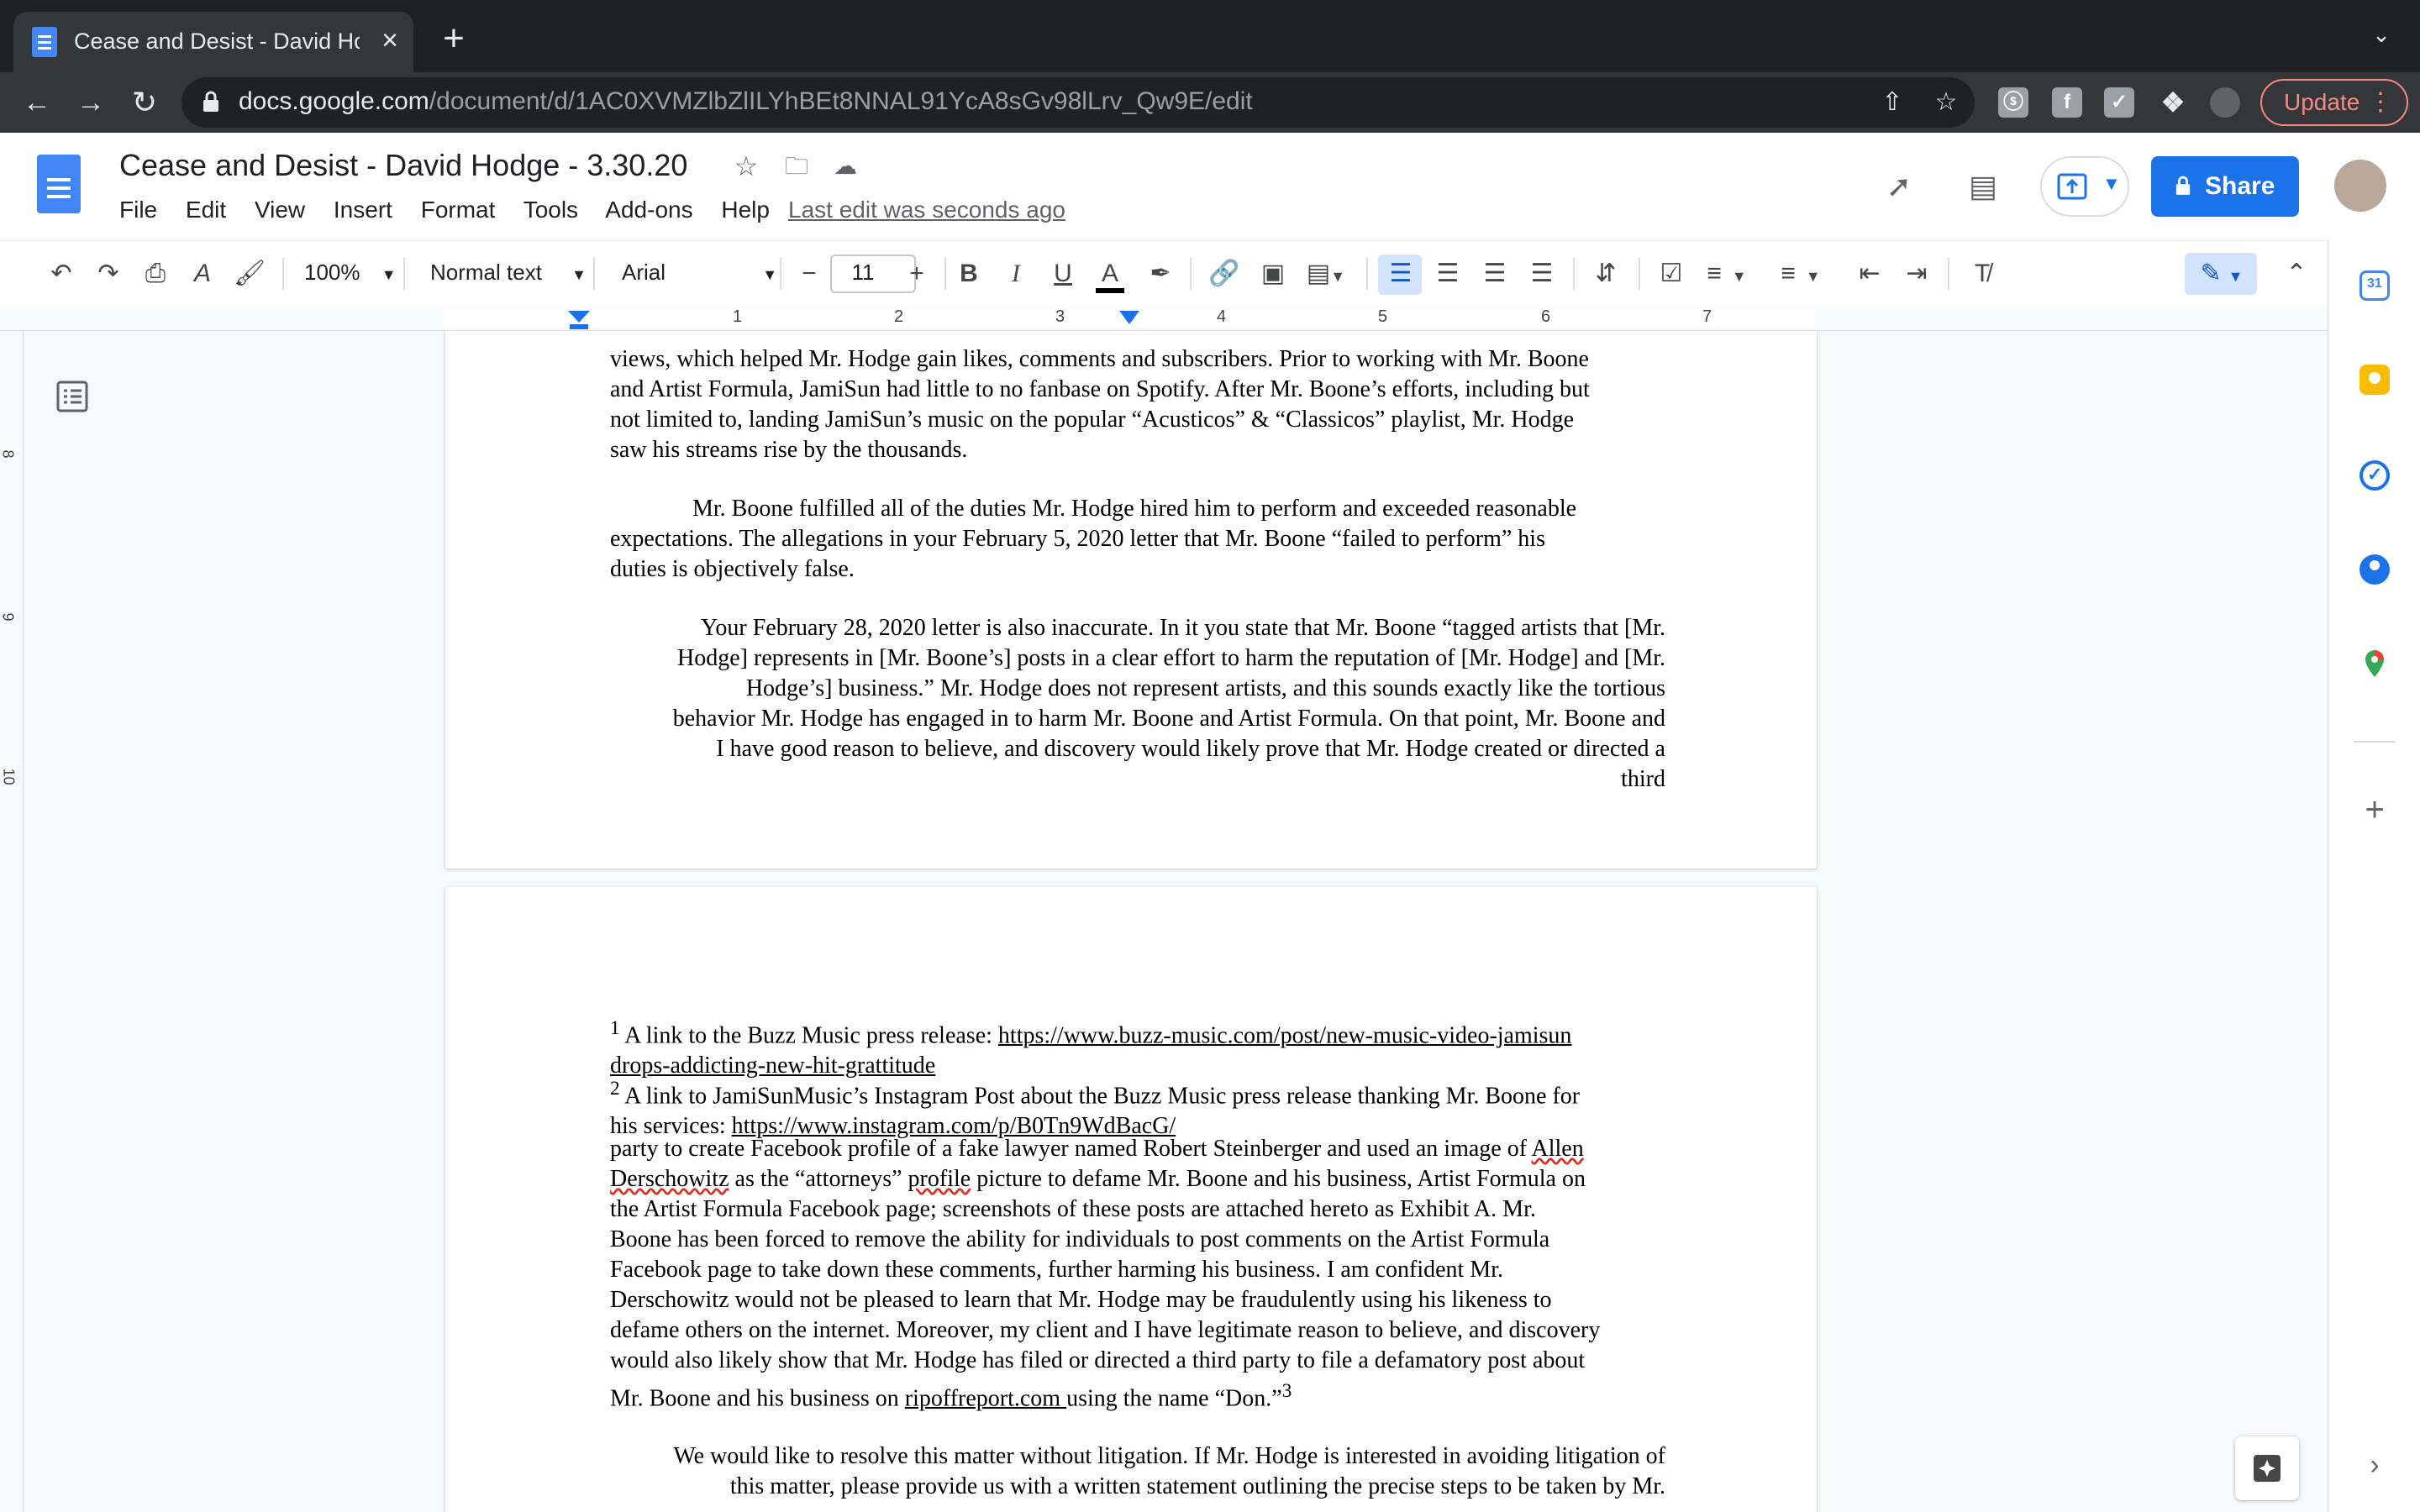 The width and height of the screenshot is (2420, 1512). Describe the element at coordinates (1801, 274) in the screenshot. I see `numbered-list-icon: ≡ ▼` at that location.